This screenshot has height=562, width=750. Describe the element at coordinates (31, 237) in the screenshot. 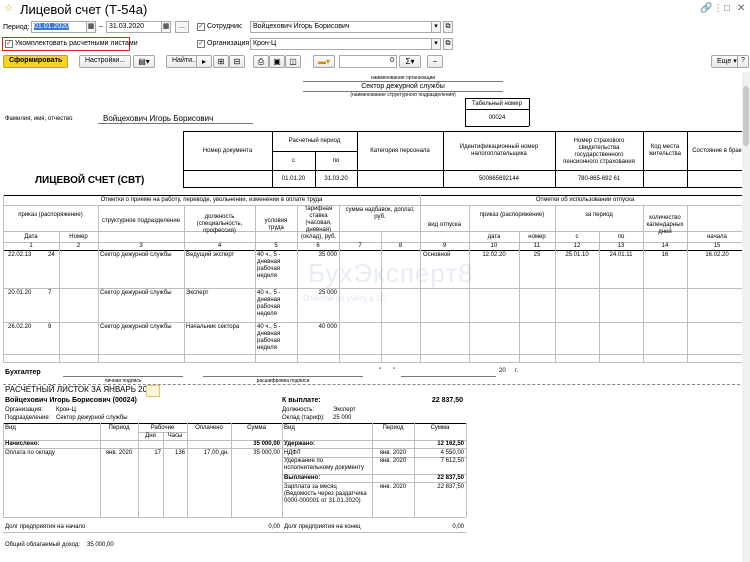

I see `date-header: Дата` at that location.